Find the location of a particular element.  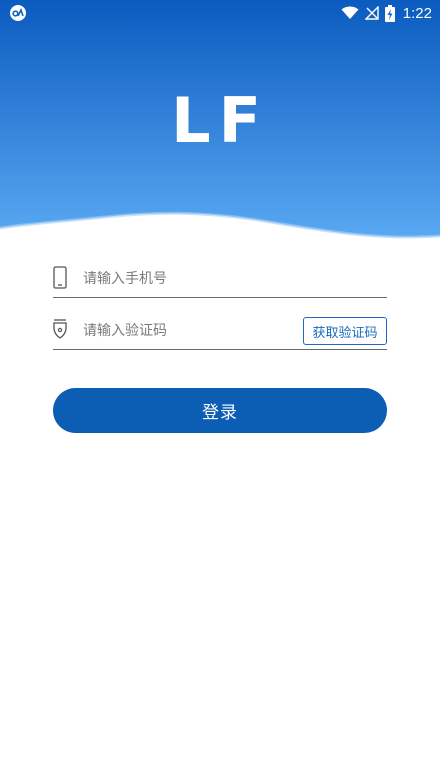

login-button: 登录 is located at coordinates (220, 410).